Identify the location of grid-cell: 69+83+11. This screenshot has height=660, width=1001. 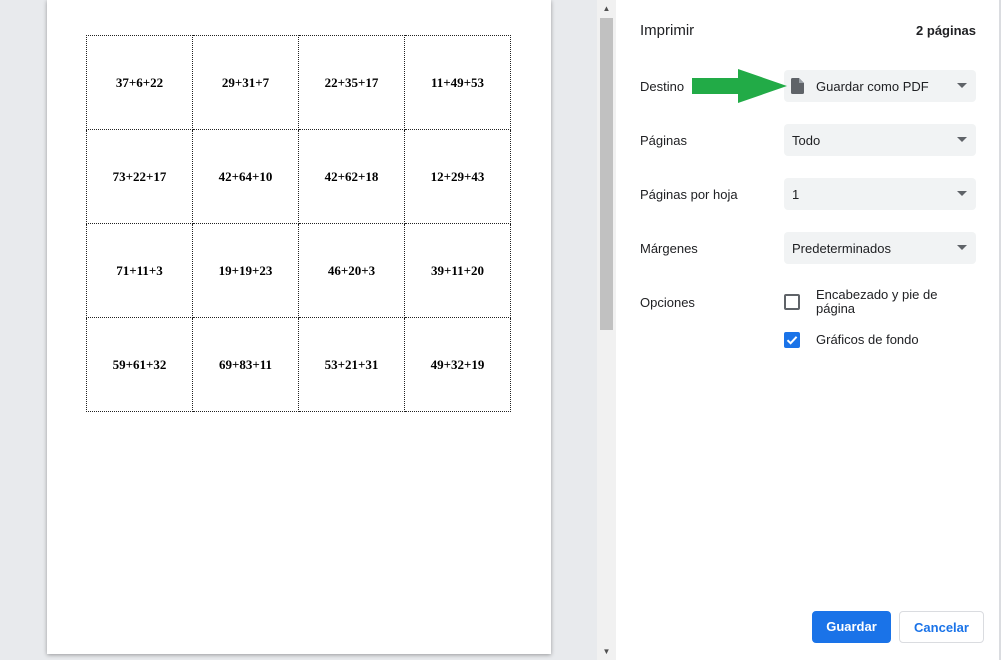
(245, 364).